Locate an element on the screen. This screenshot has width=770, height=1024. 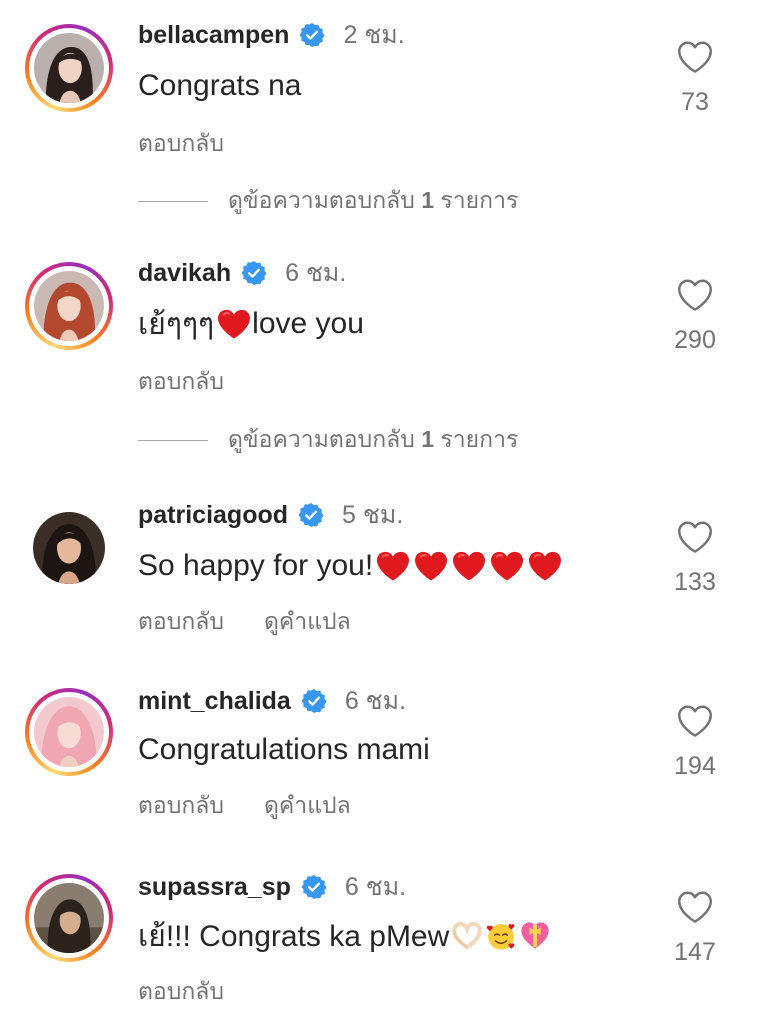
smiling-face-with-hearts-emoji is located at coordinates (501, 937).